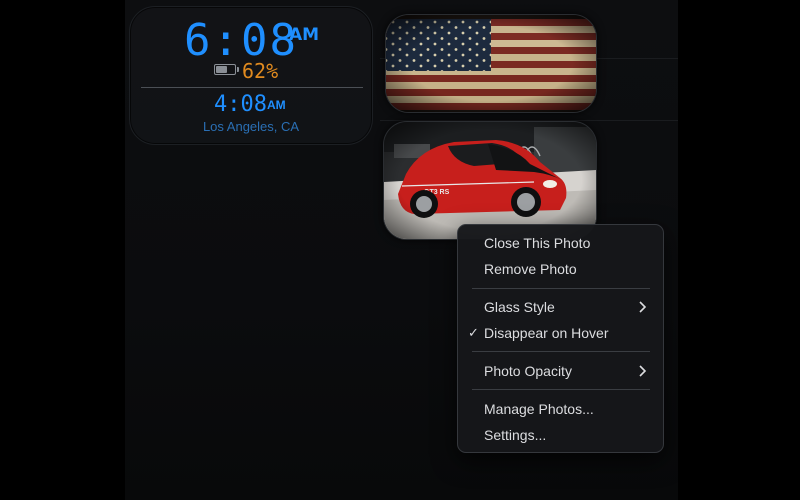 Image resolution: width=800 pixels, height=500 pixels. What do you see at coordinates (260, 71) in the screenshot?
I see `battery-percentage: 62%` at bounding box center [260, 71].